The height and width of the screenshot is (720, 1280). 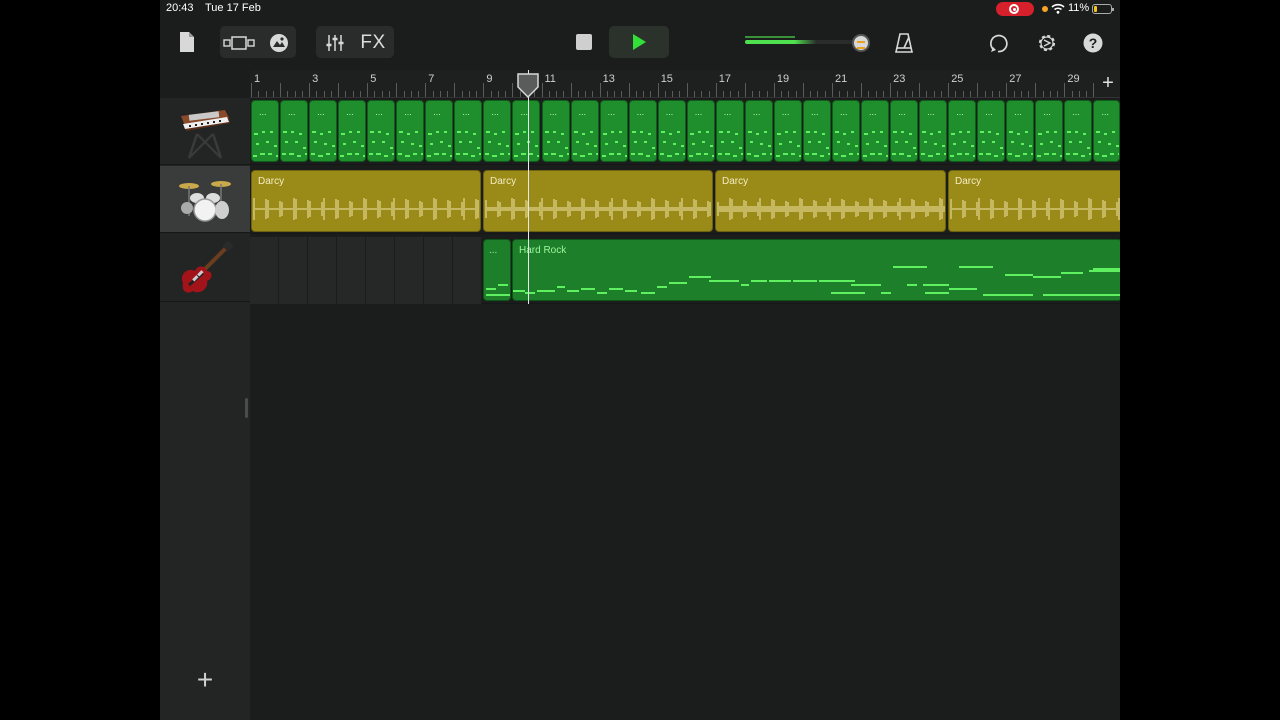 I want to click on stop-button, so click(x=584, y=42).